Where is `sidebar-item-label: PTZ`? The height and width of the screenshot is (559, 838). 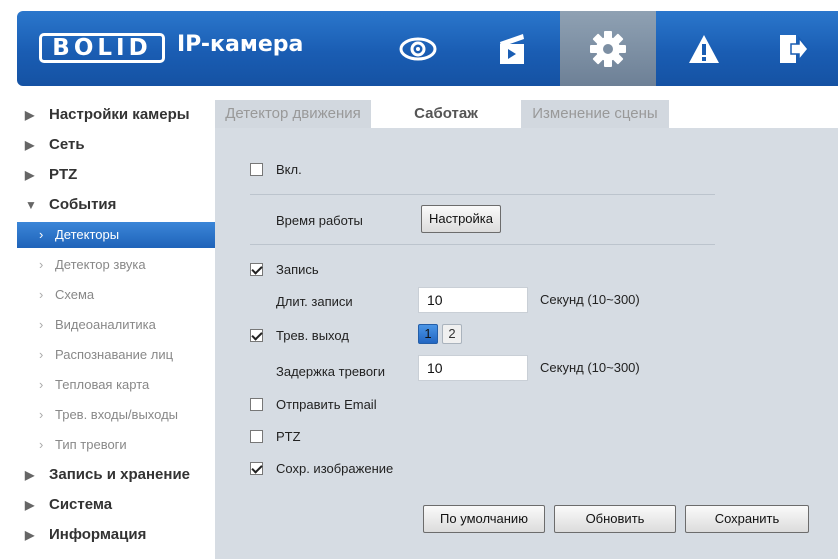
sidebar-item-label: PTZ is located at coordinates (63, 174).